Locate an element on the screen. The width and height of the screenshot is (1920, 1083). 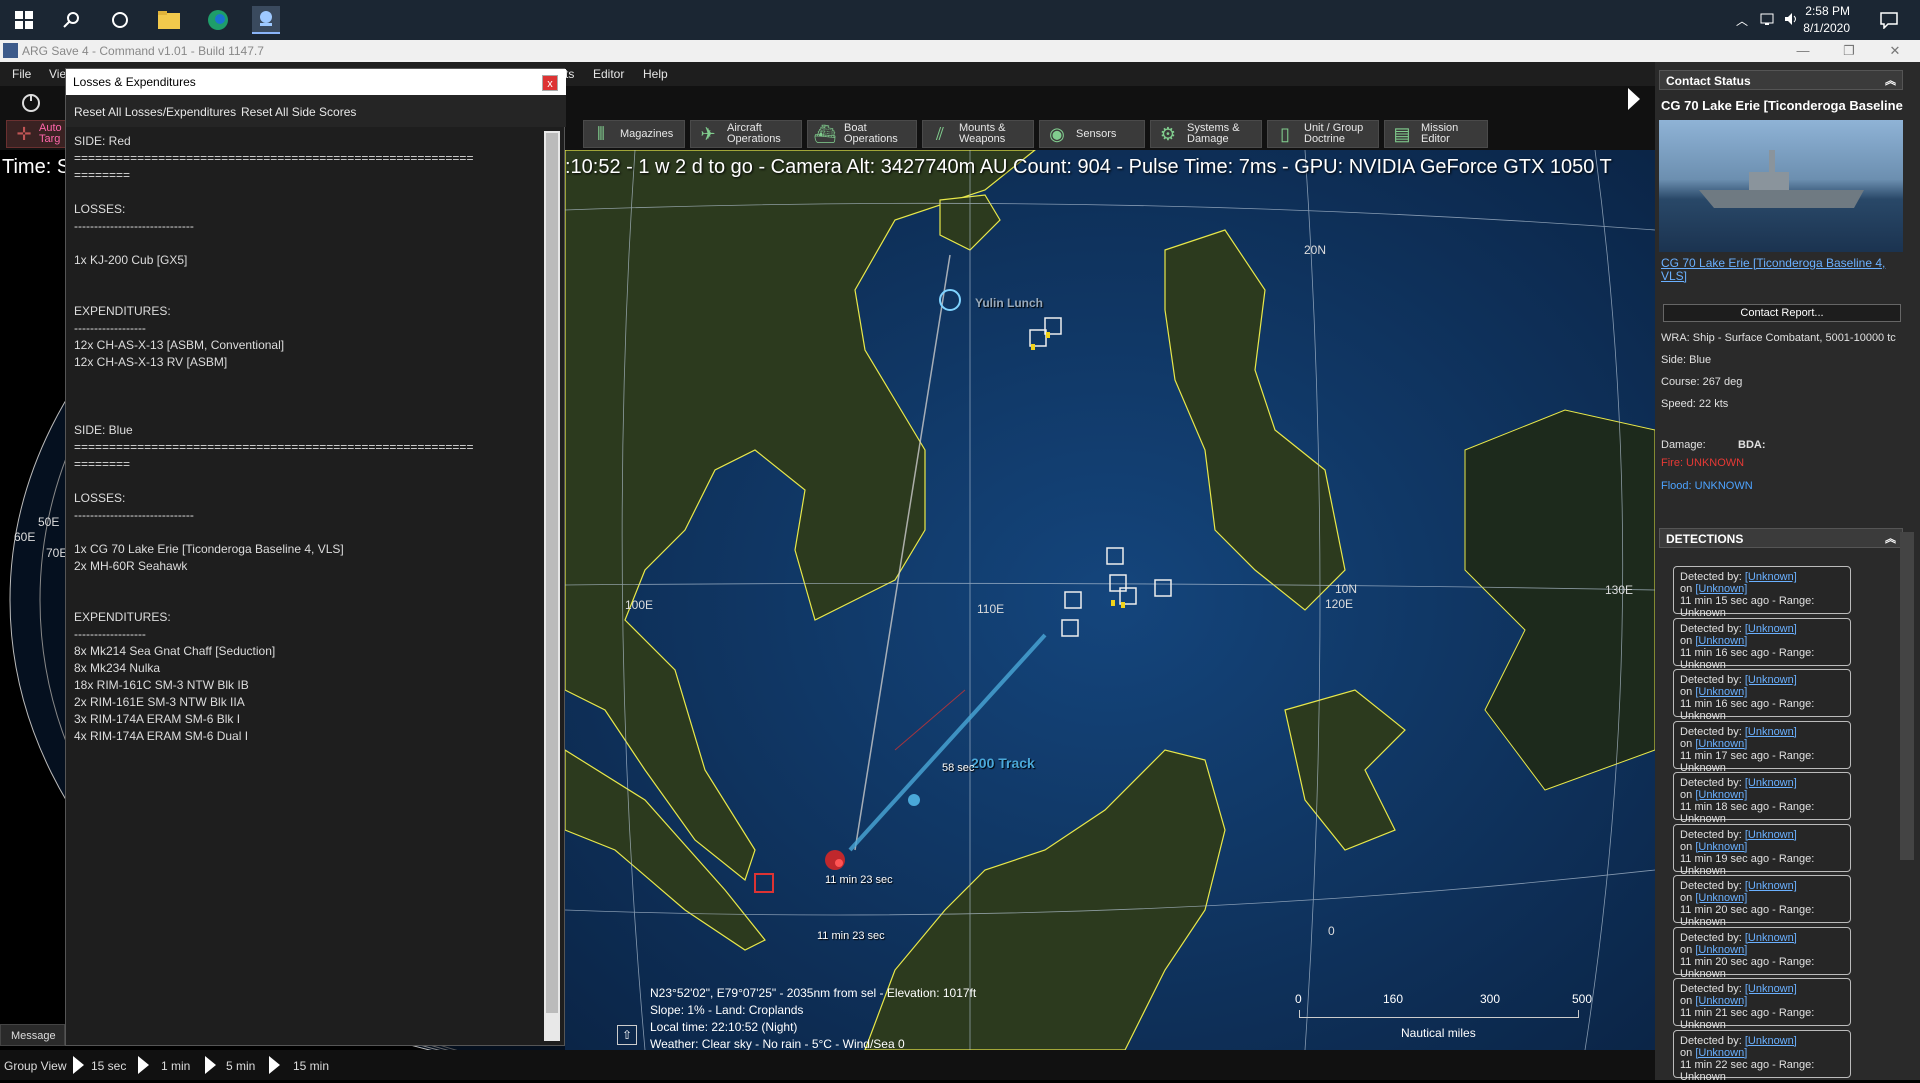
map-label-58sec: 58 sec is located at coordinates (958, 768).